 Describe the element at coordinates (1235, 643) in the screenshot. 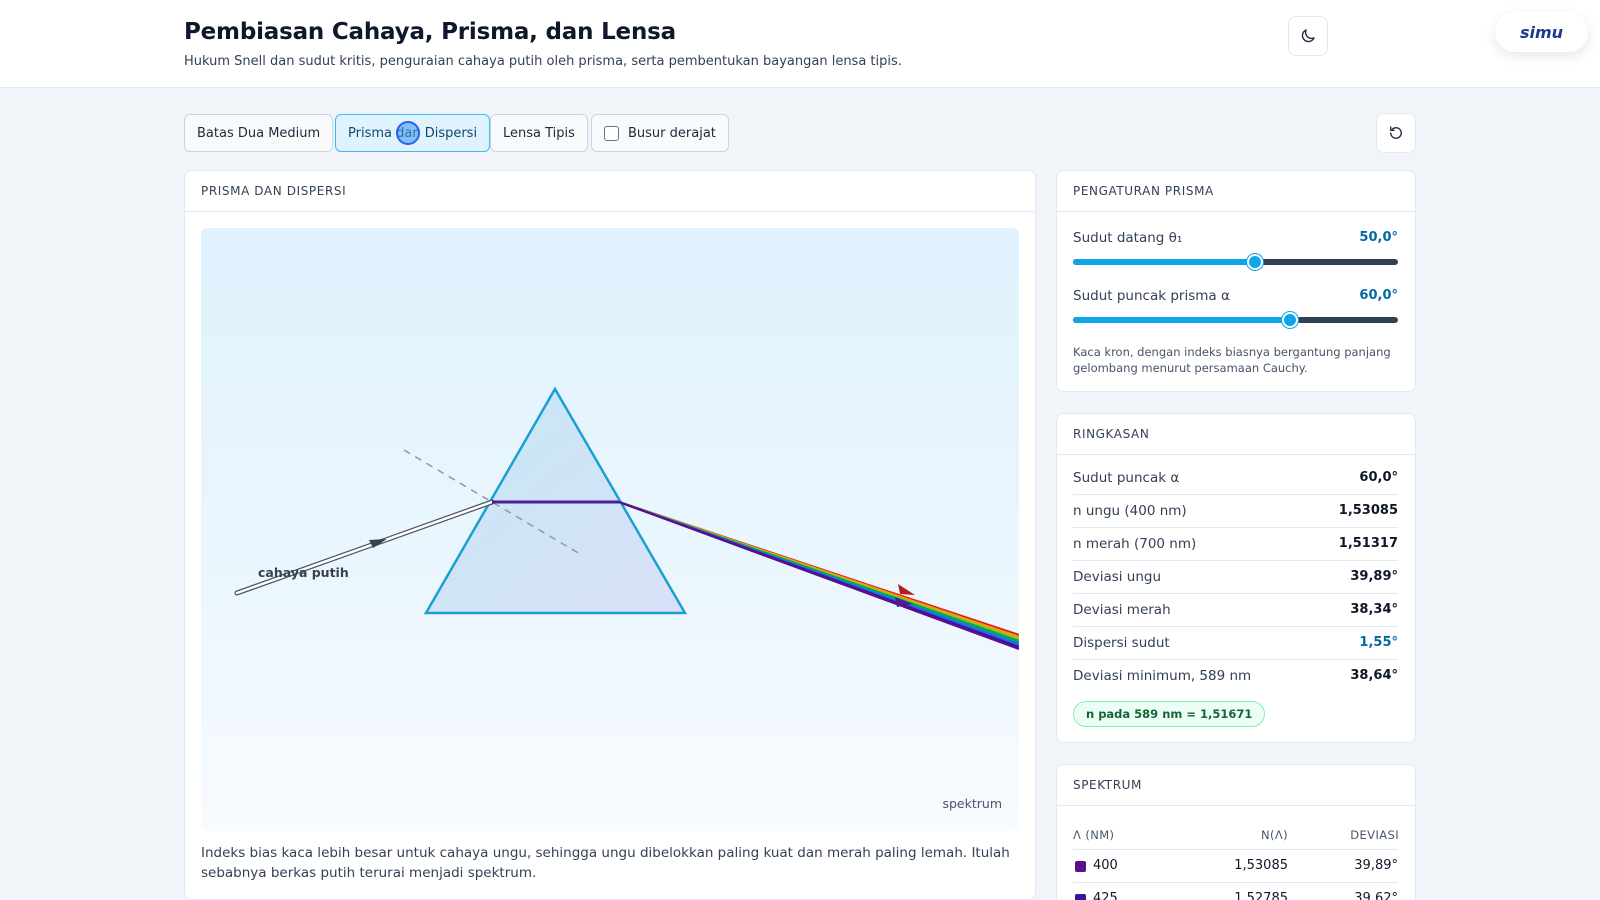

I see `summary-row: Dispersi sudut 1,55°` at that location.